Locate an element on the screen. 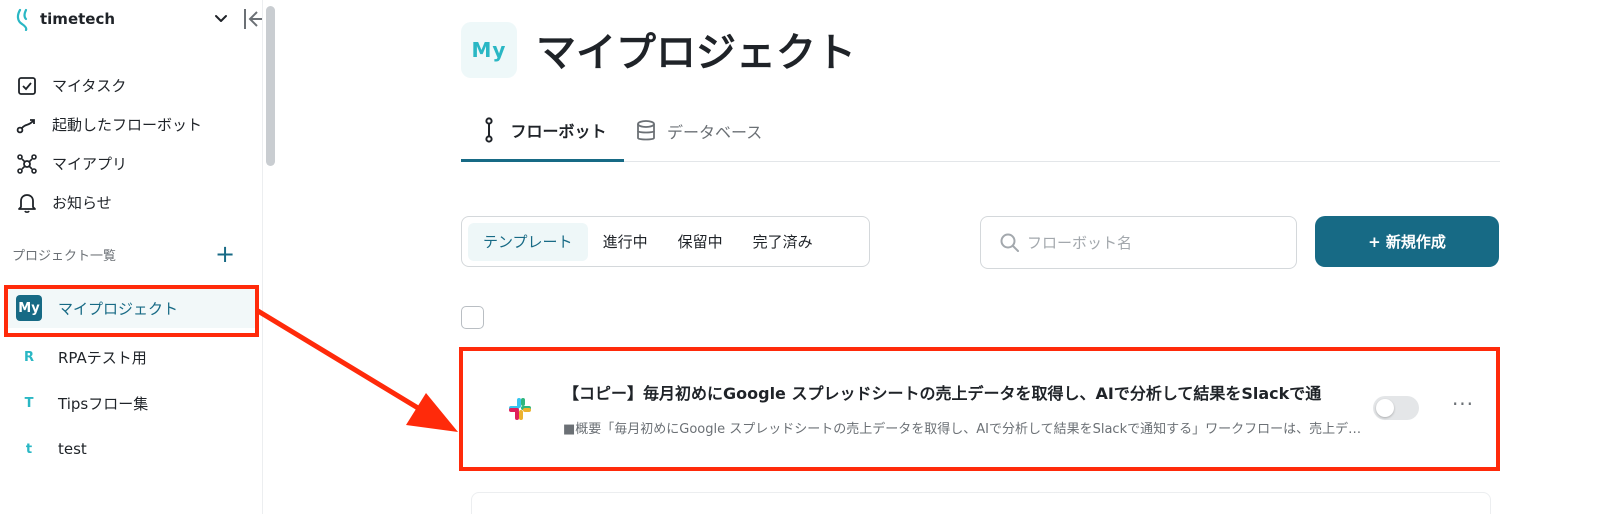  project-label: test is located at coordinates (72, 449).